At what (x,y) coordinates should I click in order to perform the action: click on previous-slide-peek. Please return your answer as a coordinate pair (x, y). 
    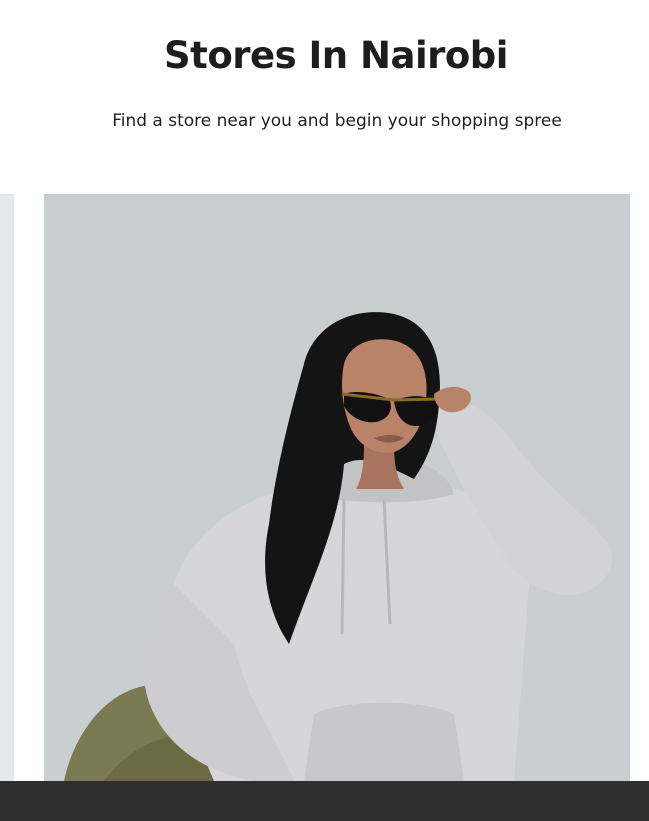
    Looking at the image, I should click on (7, 487).